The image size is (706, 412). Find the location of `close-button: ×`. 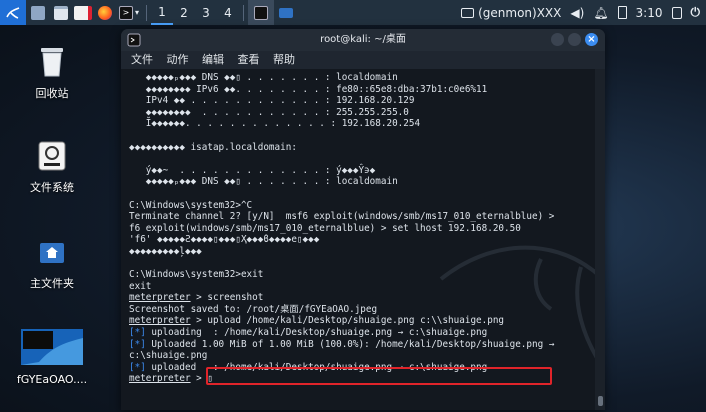

close-button: × is located at coordinates (591, 39).